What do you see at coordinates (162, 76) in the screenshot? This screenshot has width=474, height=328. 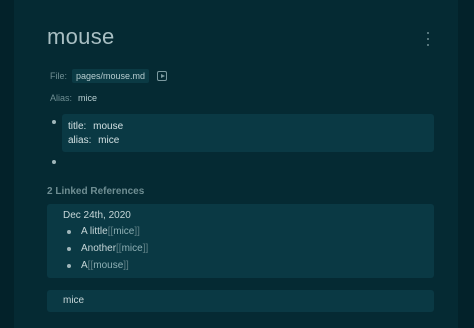 I see `open-file-icon` at bounding box center [162, 76].